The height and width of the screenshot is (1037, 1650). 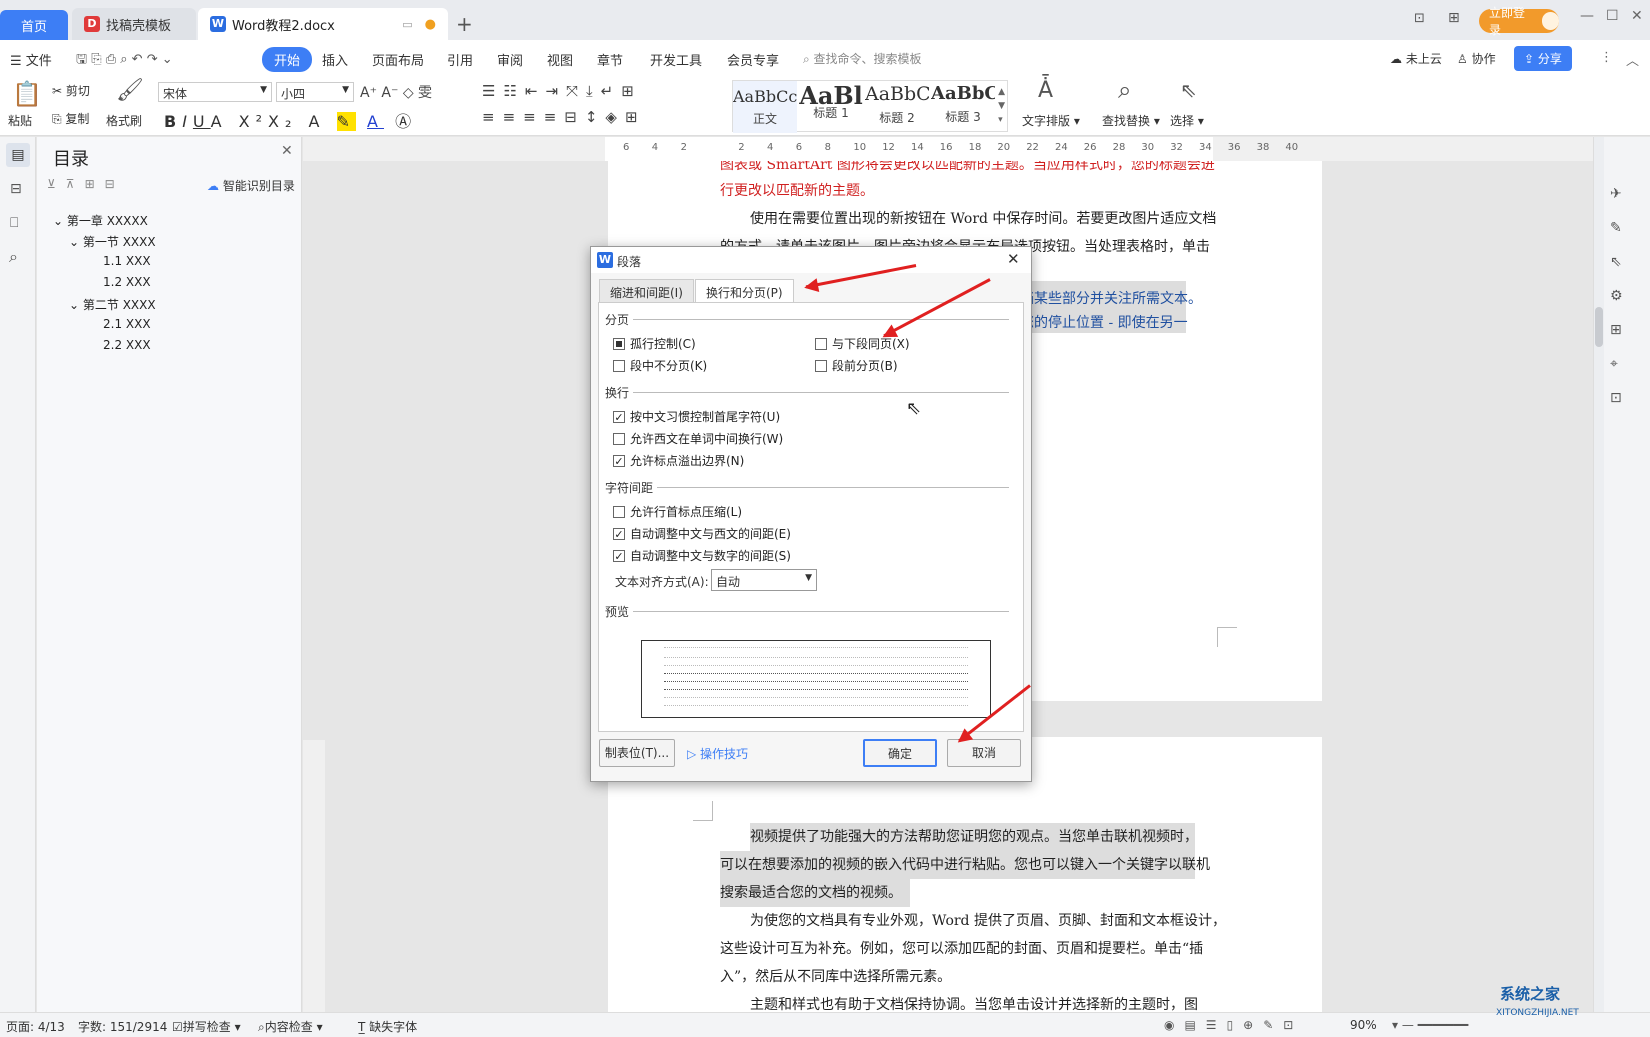 I want to click on toc-item: 2.1 XXX, so click(x=127, y=324).